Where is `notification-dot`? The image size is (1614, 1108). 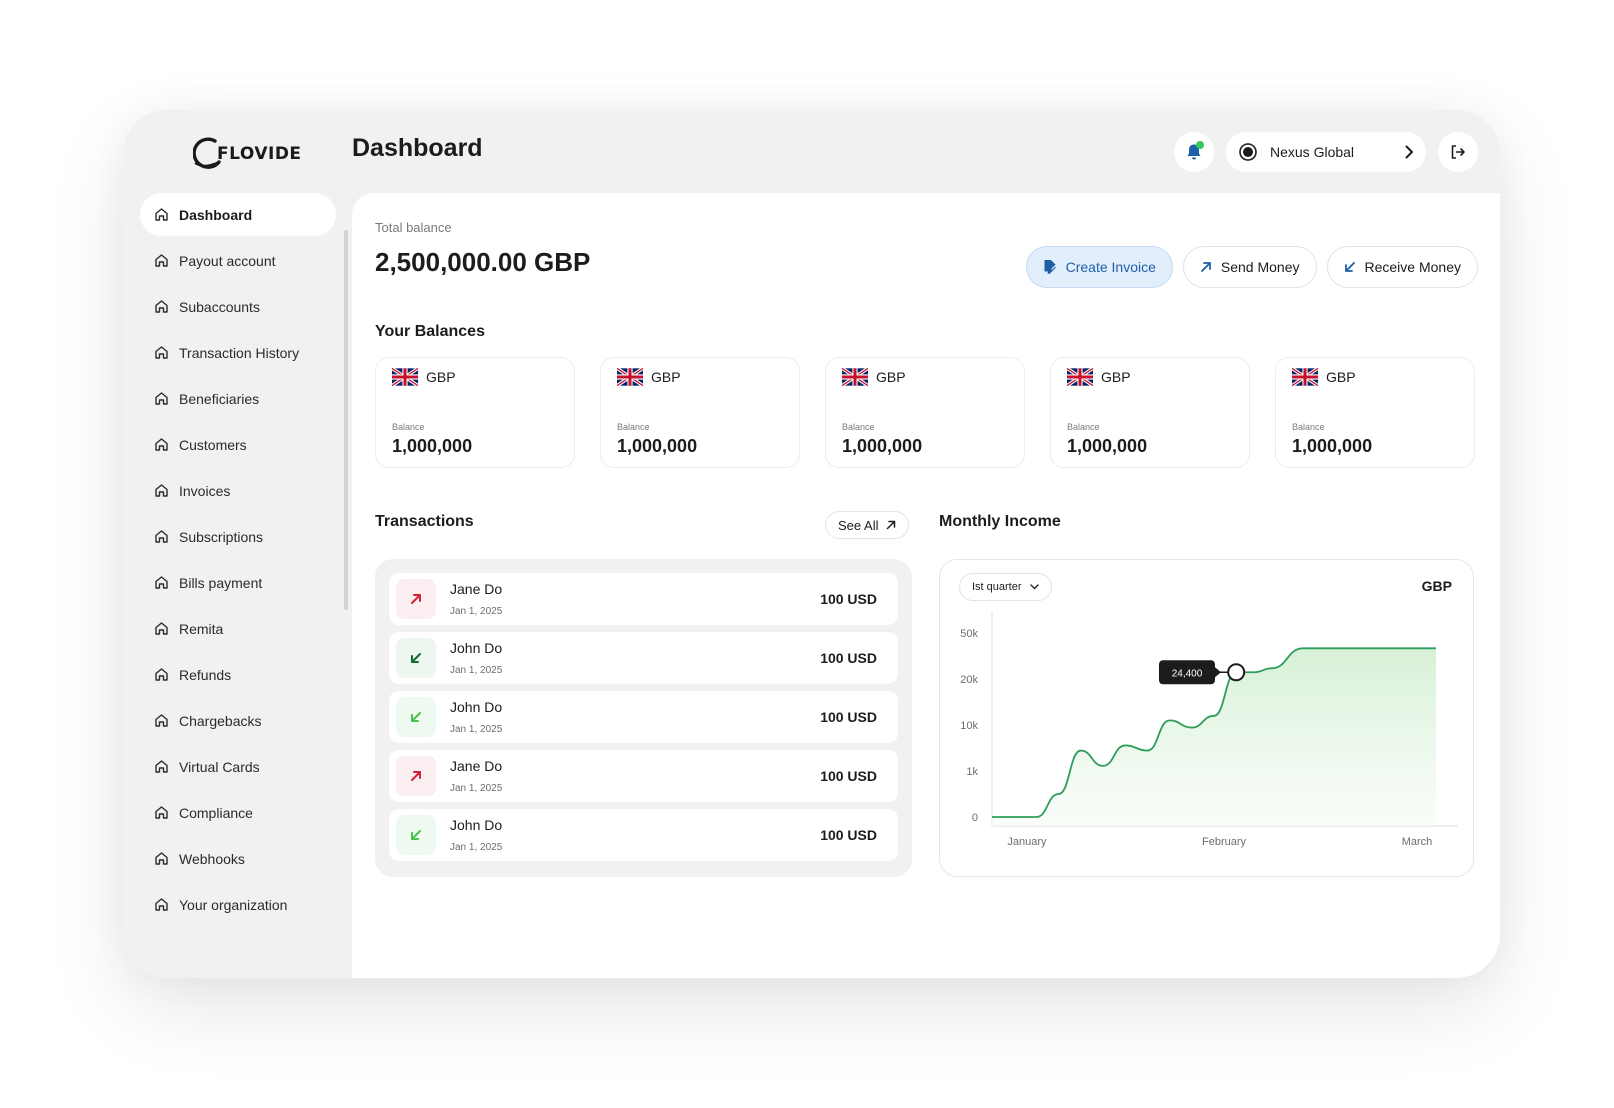 notification-dot is located at coordinates (1200, 145).